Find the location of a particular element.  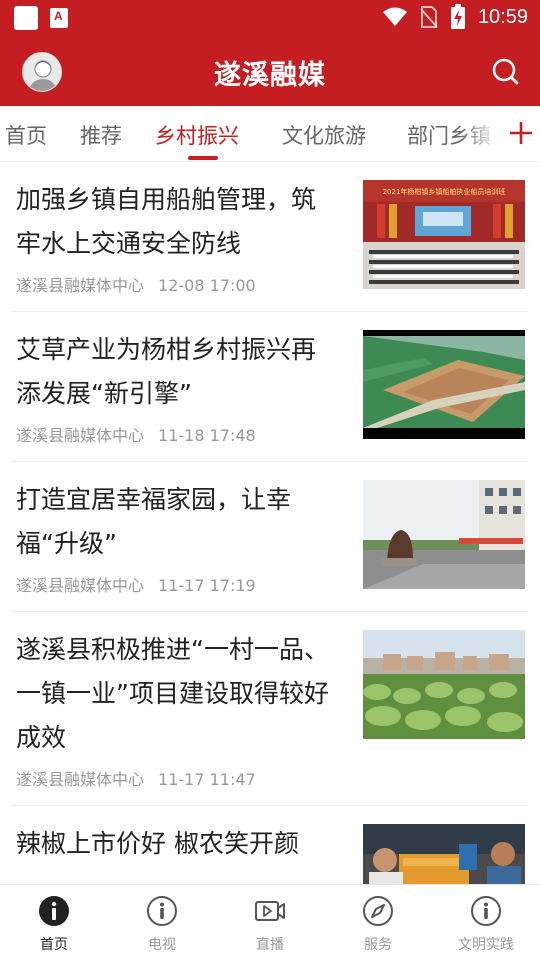

tab-rural-revitalization: 乡村振兴 is located at coordinates (197, 135).